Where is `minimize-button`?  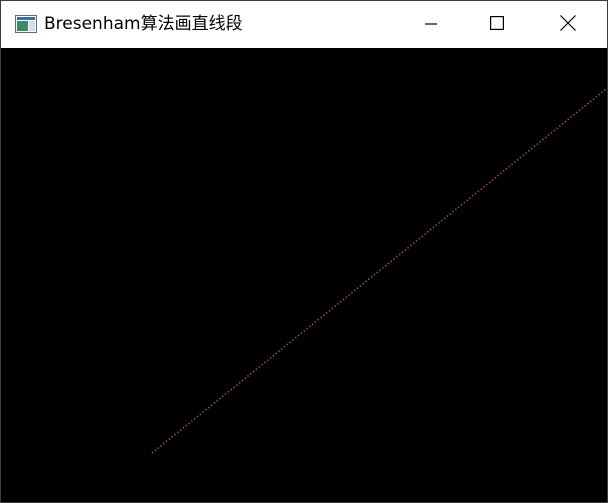 minimize-button is located at coordinates (431, 24).